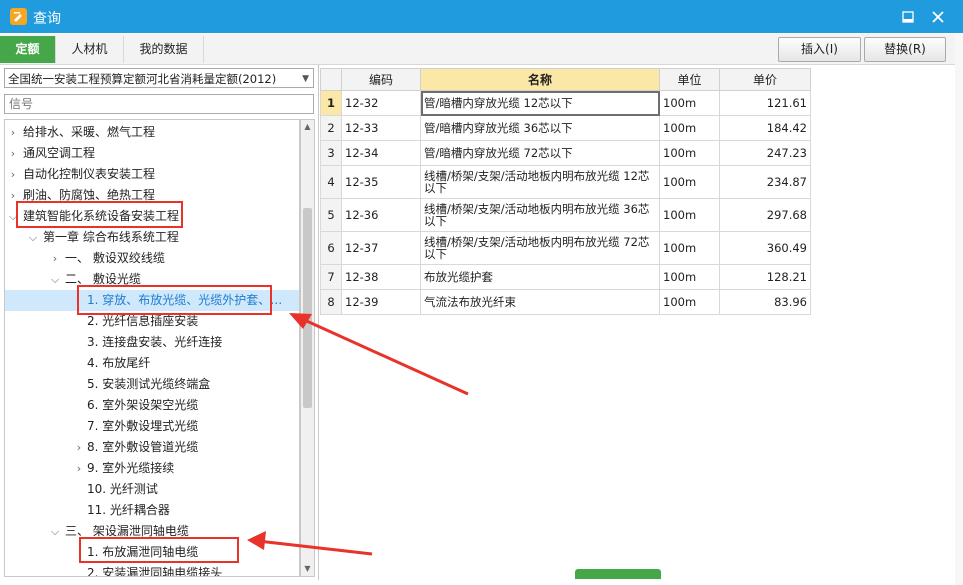  What do you see at coordinates (358, 434) in the screenshot?
I see `annotation-arrows` at bounding box center [358, 434].